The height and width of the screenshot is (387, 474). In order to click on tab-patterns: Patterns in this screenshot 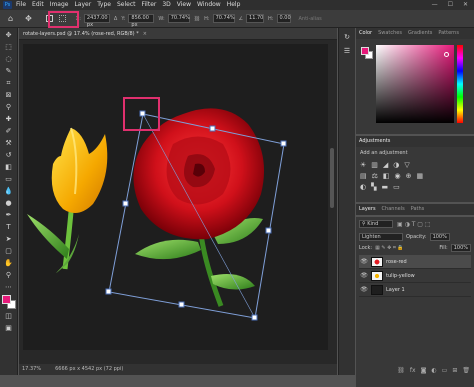, I will do `click(448, 33)`.